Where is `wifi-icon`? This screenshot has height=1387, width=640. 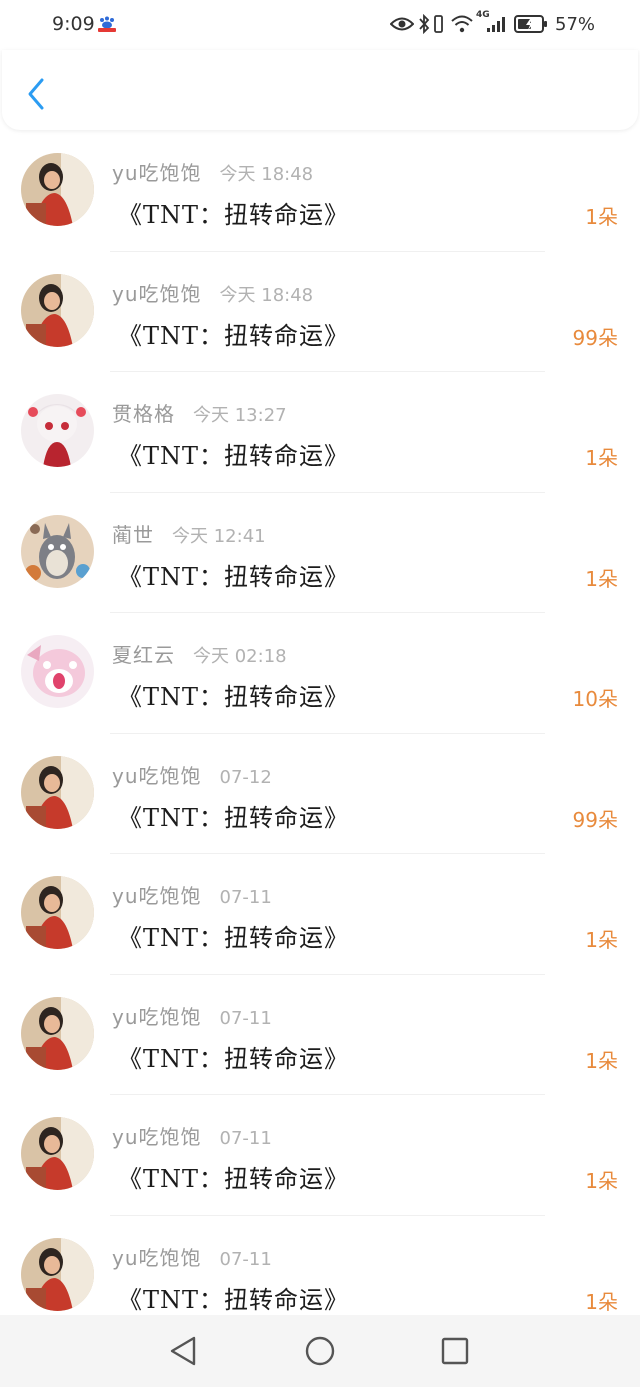 wifi-icon is located at coordinates (462, 26).